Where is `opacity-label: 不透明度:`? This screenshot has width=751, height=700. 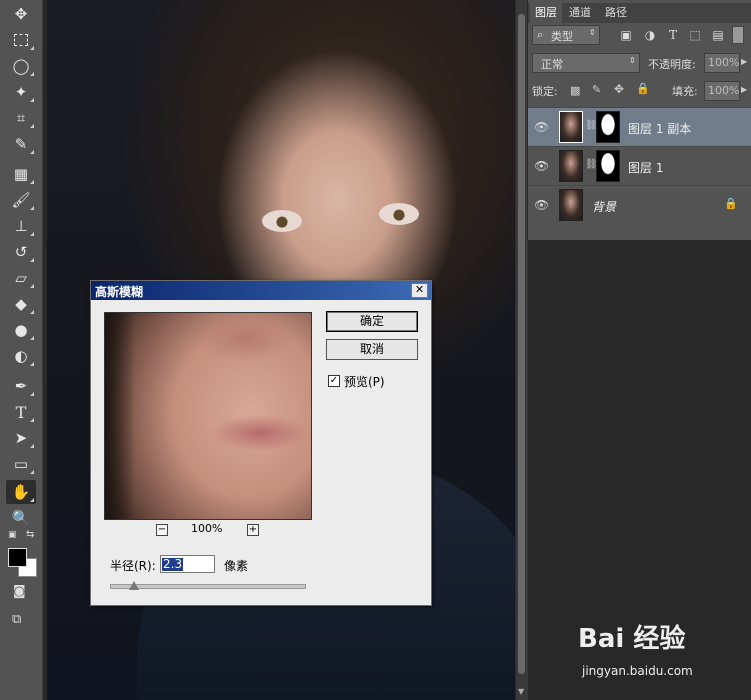 opacity-label: 不透明度: is located at coordinates (672, 64).